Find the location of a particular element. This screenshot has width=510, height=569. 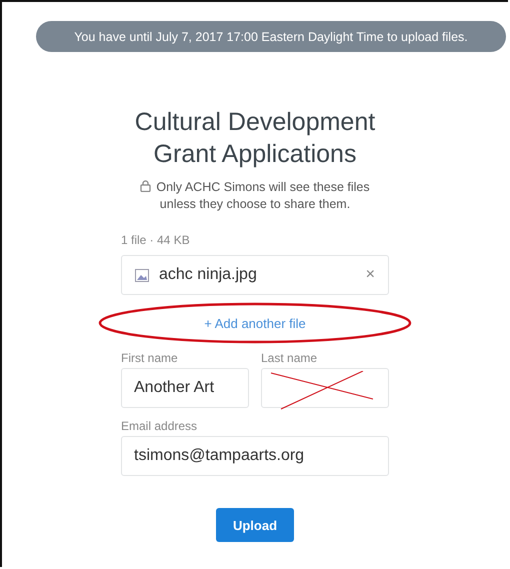

image-icon is located at coordinates (142, 275).